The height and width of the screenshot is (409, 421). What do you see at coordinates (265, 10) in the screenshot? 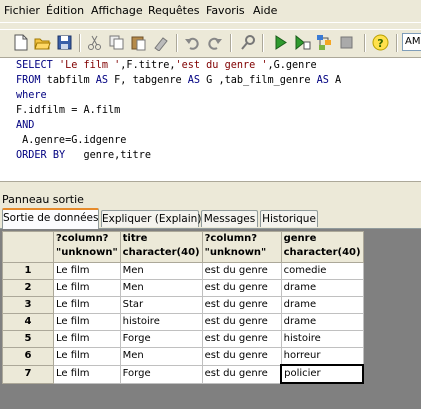
I see `menu-aide: Aide` at bounding box center [265, 10].